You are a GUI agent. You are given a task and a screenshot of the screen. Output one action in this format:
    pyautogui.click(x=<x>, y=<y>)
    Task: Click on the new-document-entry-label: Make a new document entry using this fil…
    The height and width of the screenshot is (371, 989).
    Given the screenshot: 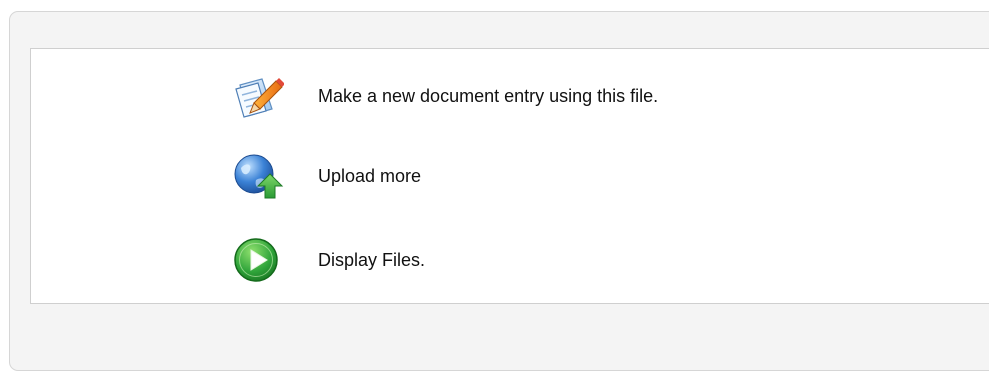 What is the action you would take?
    pyautogui.click(x=488, y=95)
    